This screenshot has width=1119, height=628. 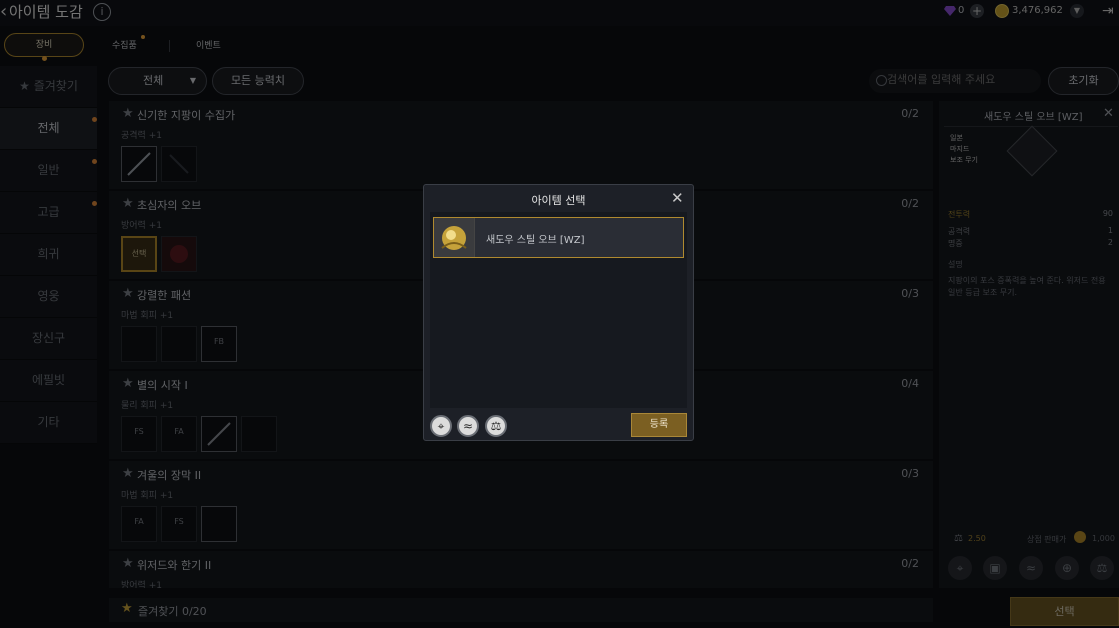 What do you see at coordinates (535, 240) in the screenshot?
I see `modal-item-name: 새도우 스틸 오브 [WZ]` at bounding box center [535, 240].